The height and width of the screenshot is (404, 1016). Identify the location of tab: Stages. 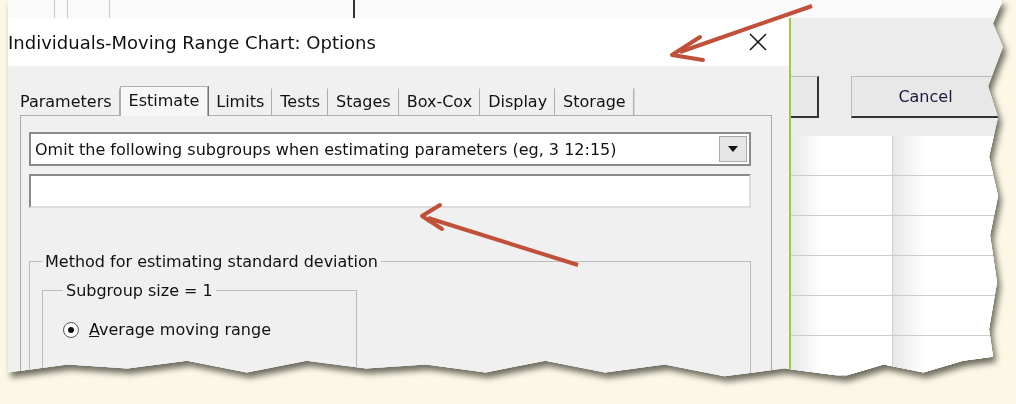
(363, 101).